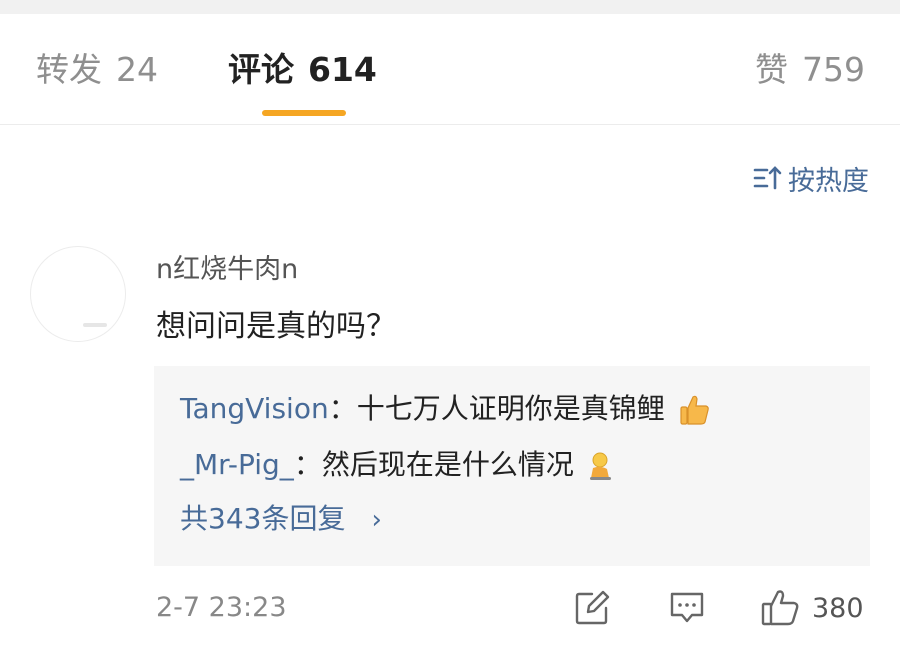  What do you see at coordinates (838, 608) in the screenshot?
I see `like-count: 380` at bounding box center [838, 608].